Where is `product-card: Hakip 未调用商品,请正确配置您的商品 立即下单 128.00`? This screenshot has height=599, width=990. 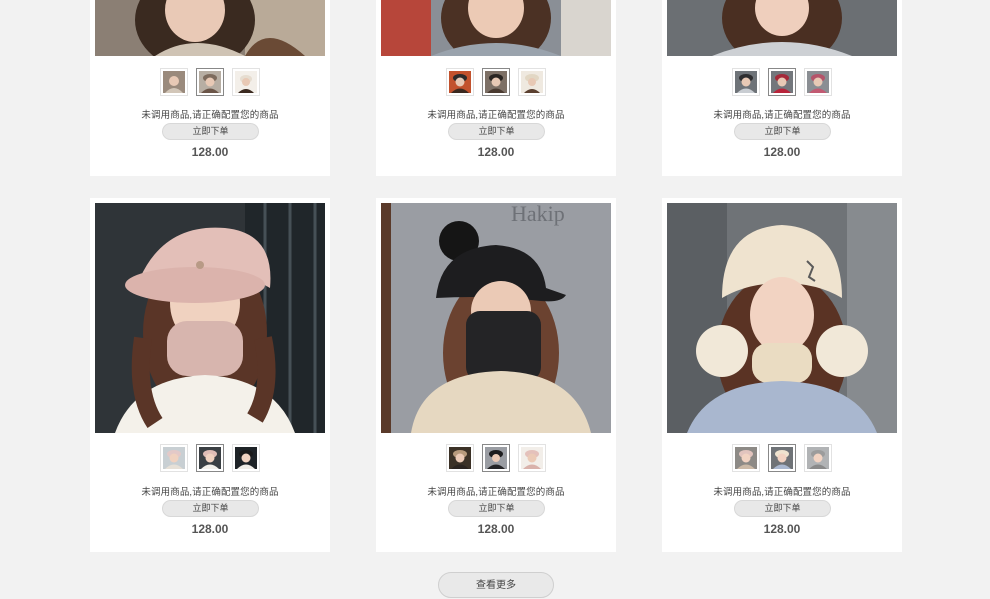 product-card: Hakip 未调用商品,请正确配置您的商品 立即下单 128.00 is located at coordinates (496, 375).